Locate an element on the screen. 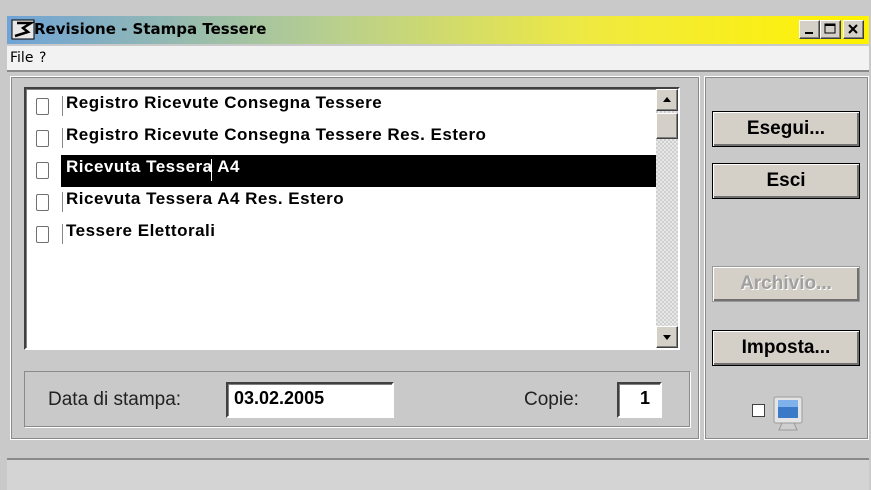 This screenshot has height=490, width=871. maximize-button is located at coordinates (830, 29).